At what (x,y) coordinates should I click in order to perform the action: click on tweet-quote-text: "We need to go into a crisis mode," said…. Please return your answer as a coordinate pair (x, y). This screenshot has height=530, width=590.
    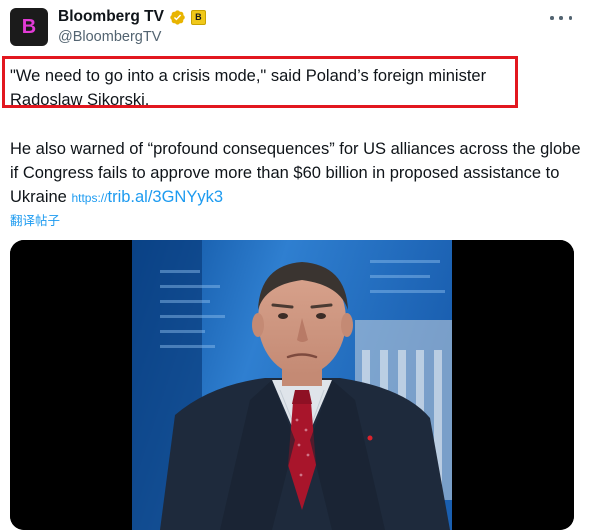
    Looking at the image, I should click on (248, 88).